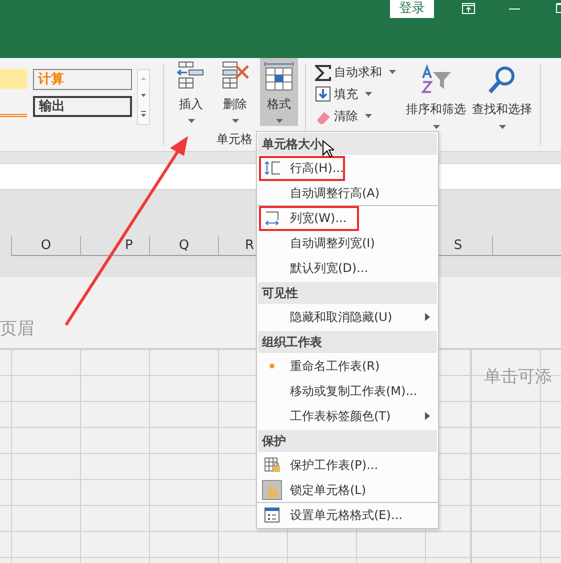 The image size is (561, 563). Describe the element at coordinates (347, 490) in the screenshot. I see `menu-item: 锁定单元格(L)` at that location.